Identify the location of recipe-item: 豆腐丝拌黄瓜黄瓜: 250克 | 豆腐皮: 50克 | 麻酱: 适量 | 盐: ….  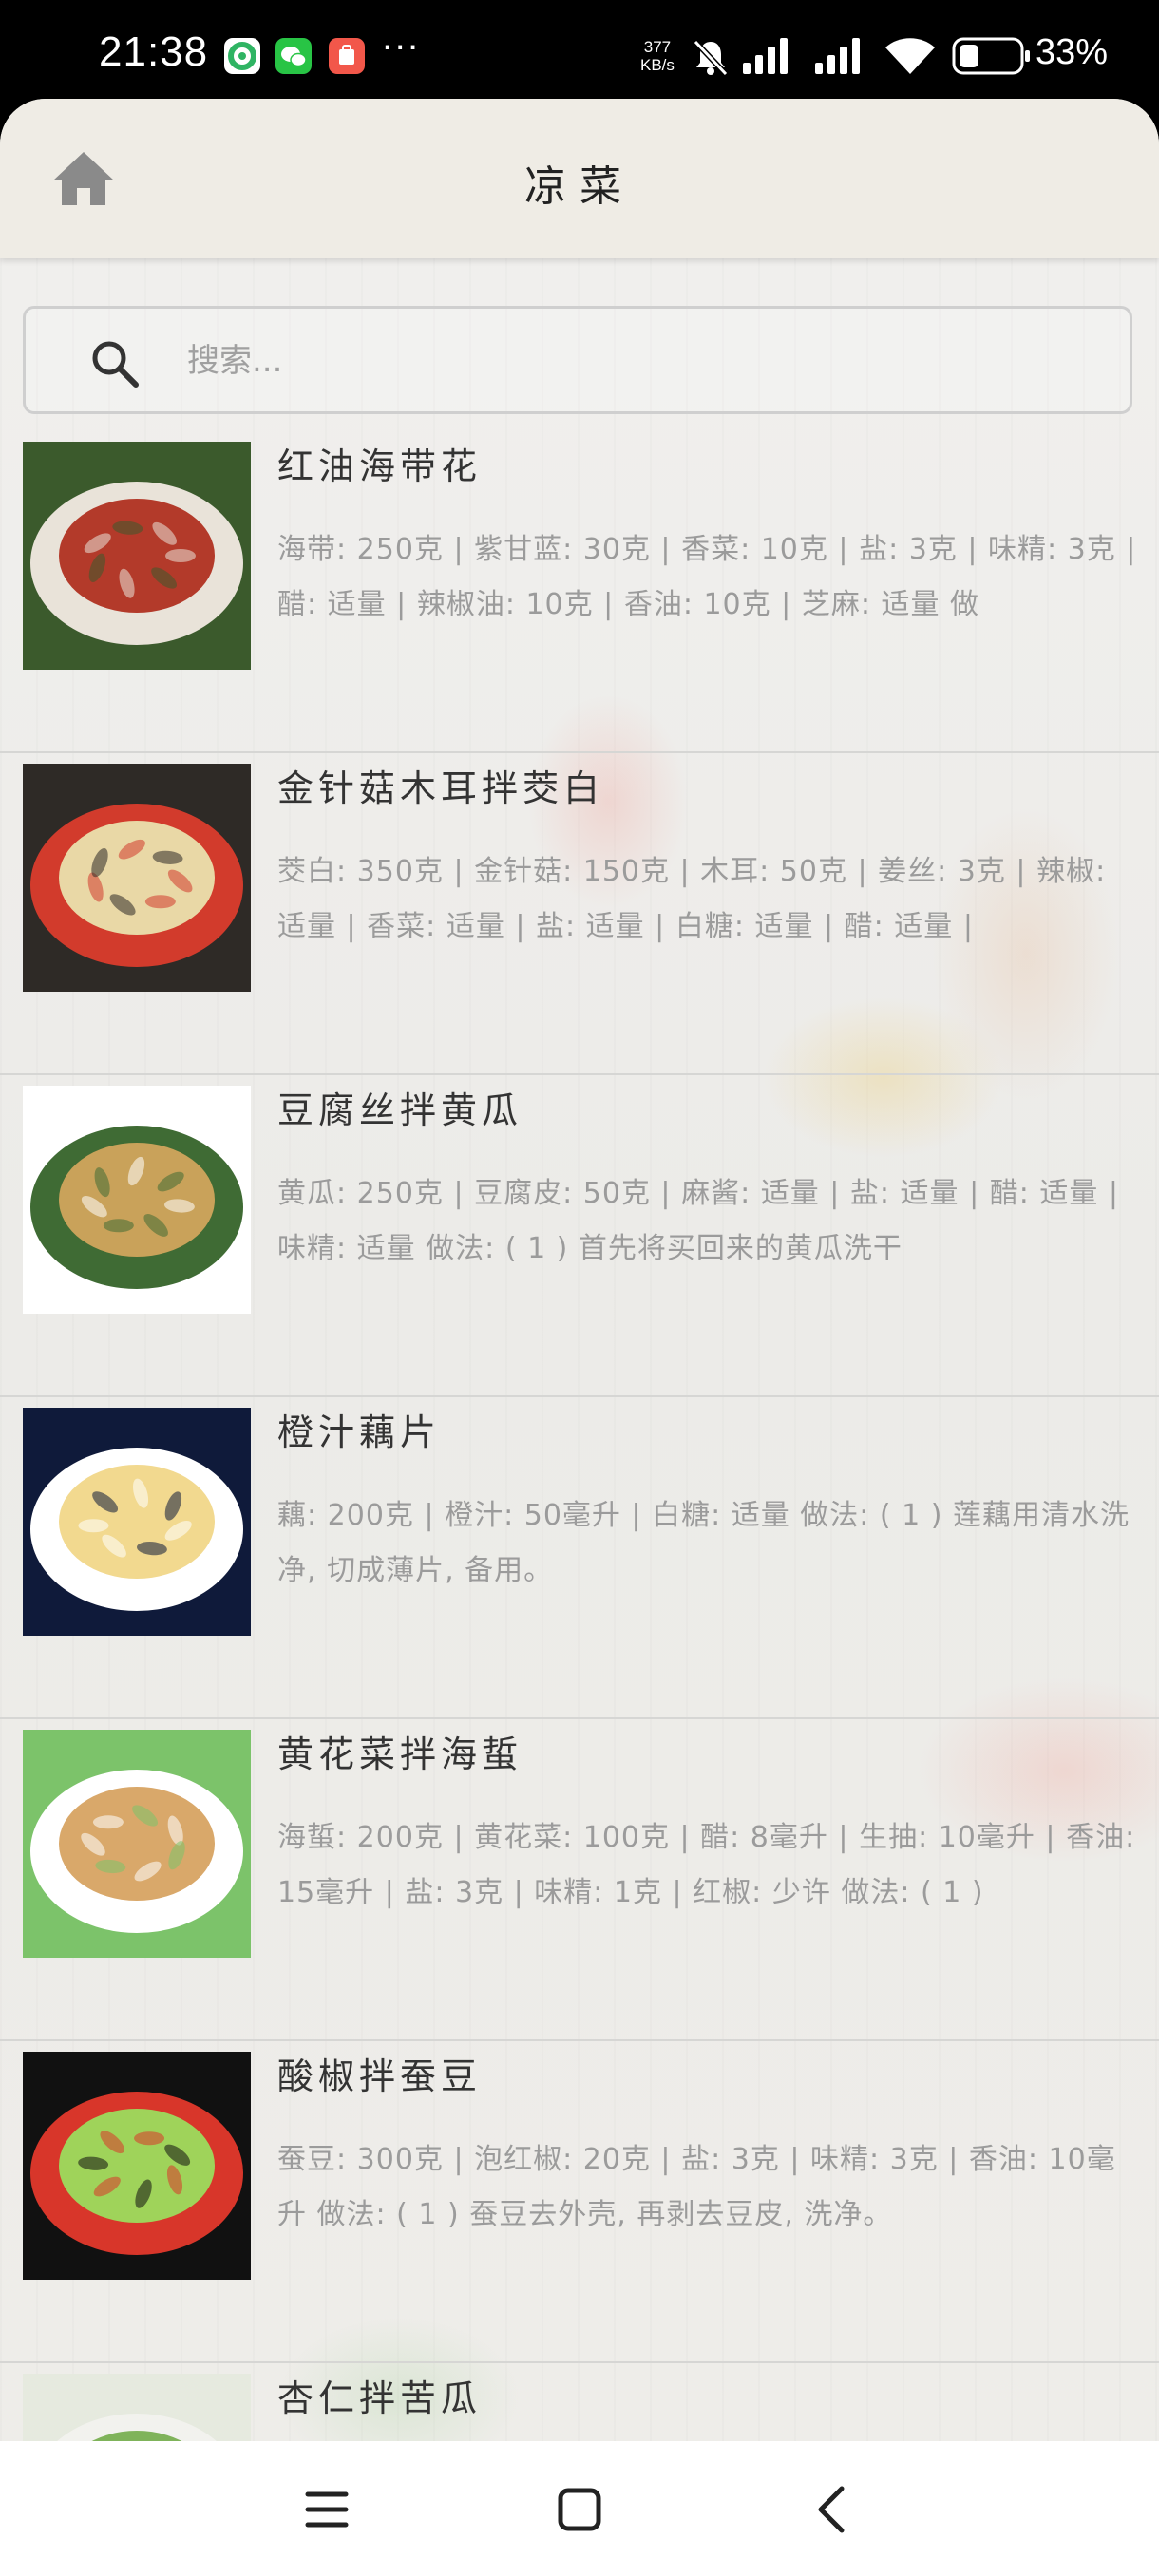
(579, 1236).